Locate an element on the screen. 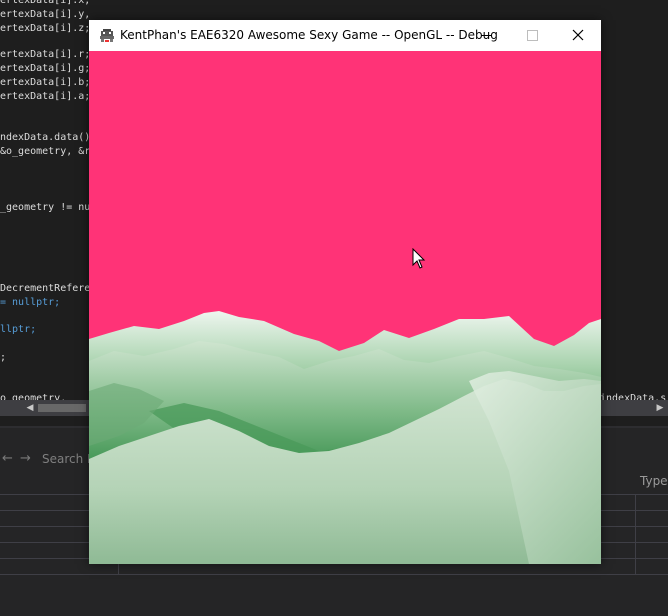  maximize-button is located at coordinates (532, 35).